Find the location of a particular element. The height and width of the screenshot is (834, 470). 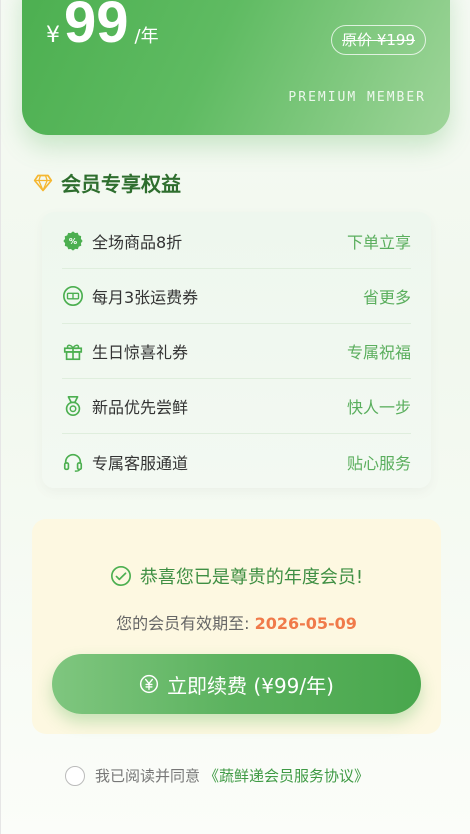

benefit-action: 贴心服务 is located at coordinates (378, 463).